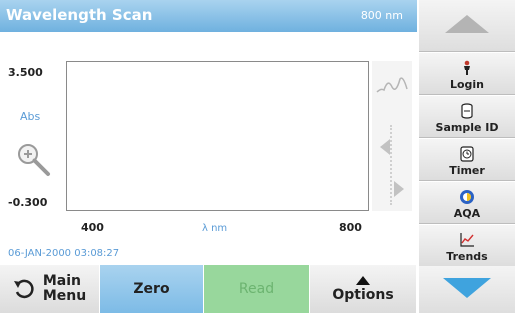 The width and height of the screenshot is (515, 313). Describe the element at coordinates (467, 170) in the screenshot. I see `timer-label: Timer` at that location.